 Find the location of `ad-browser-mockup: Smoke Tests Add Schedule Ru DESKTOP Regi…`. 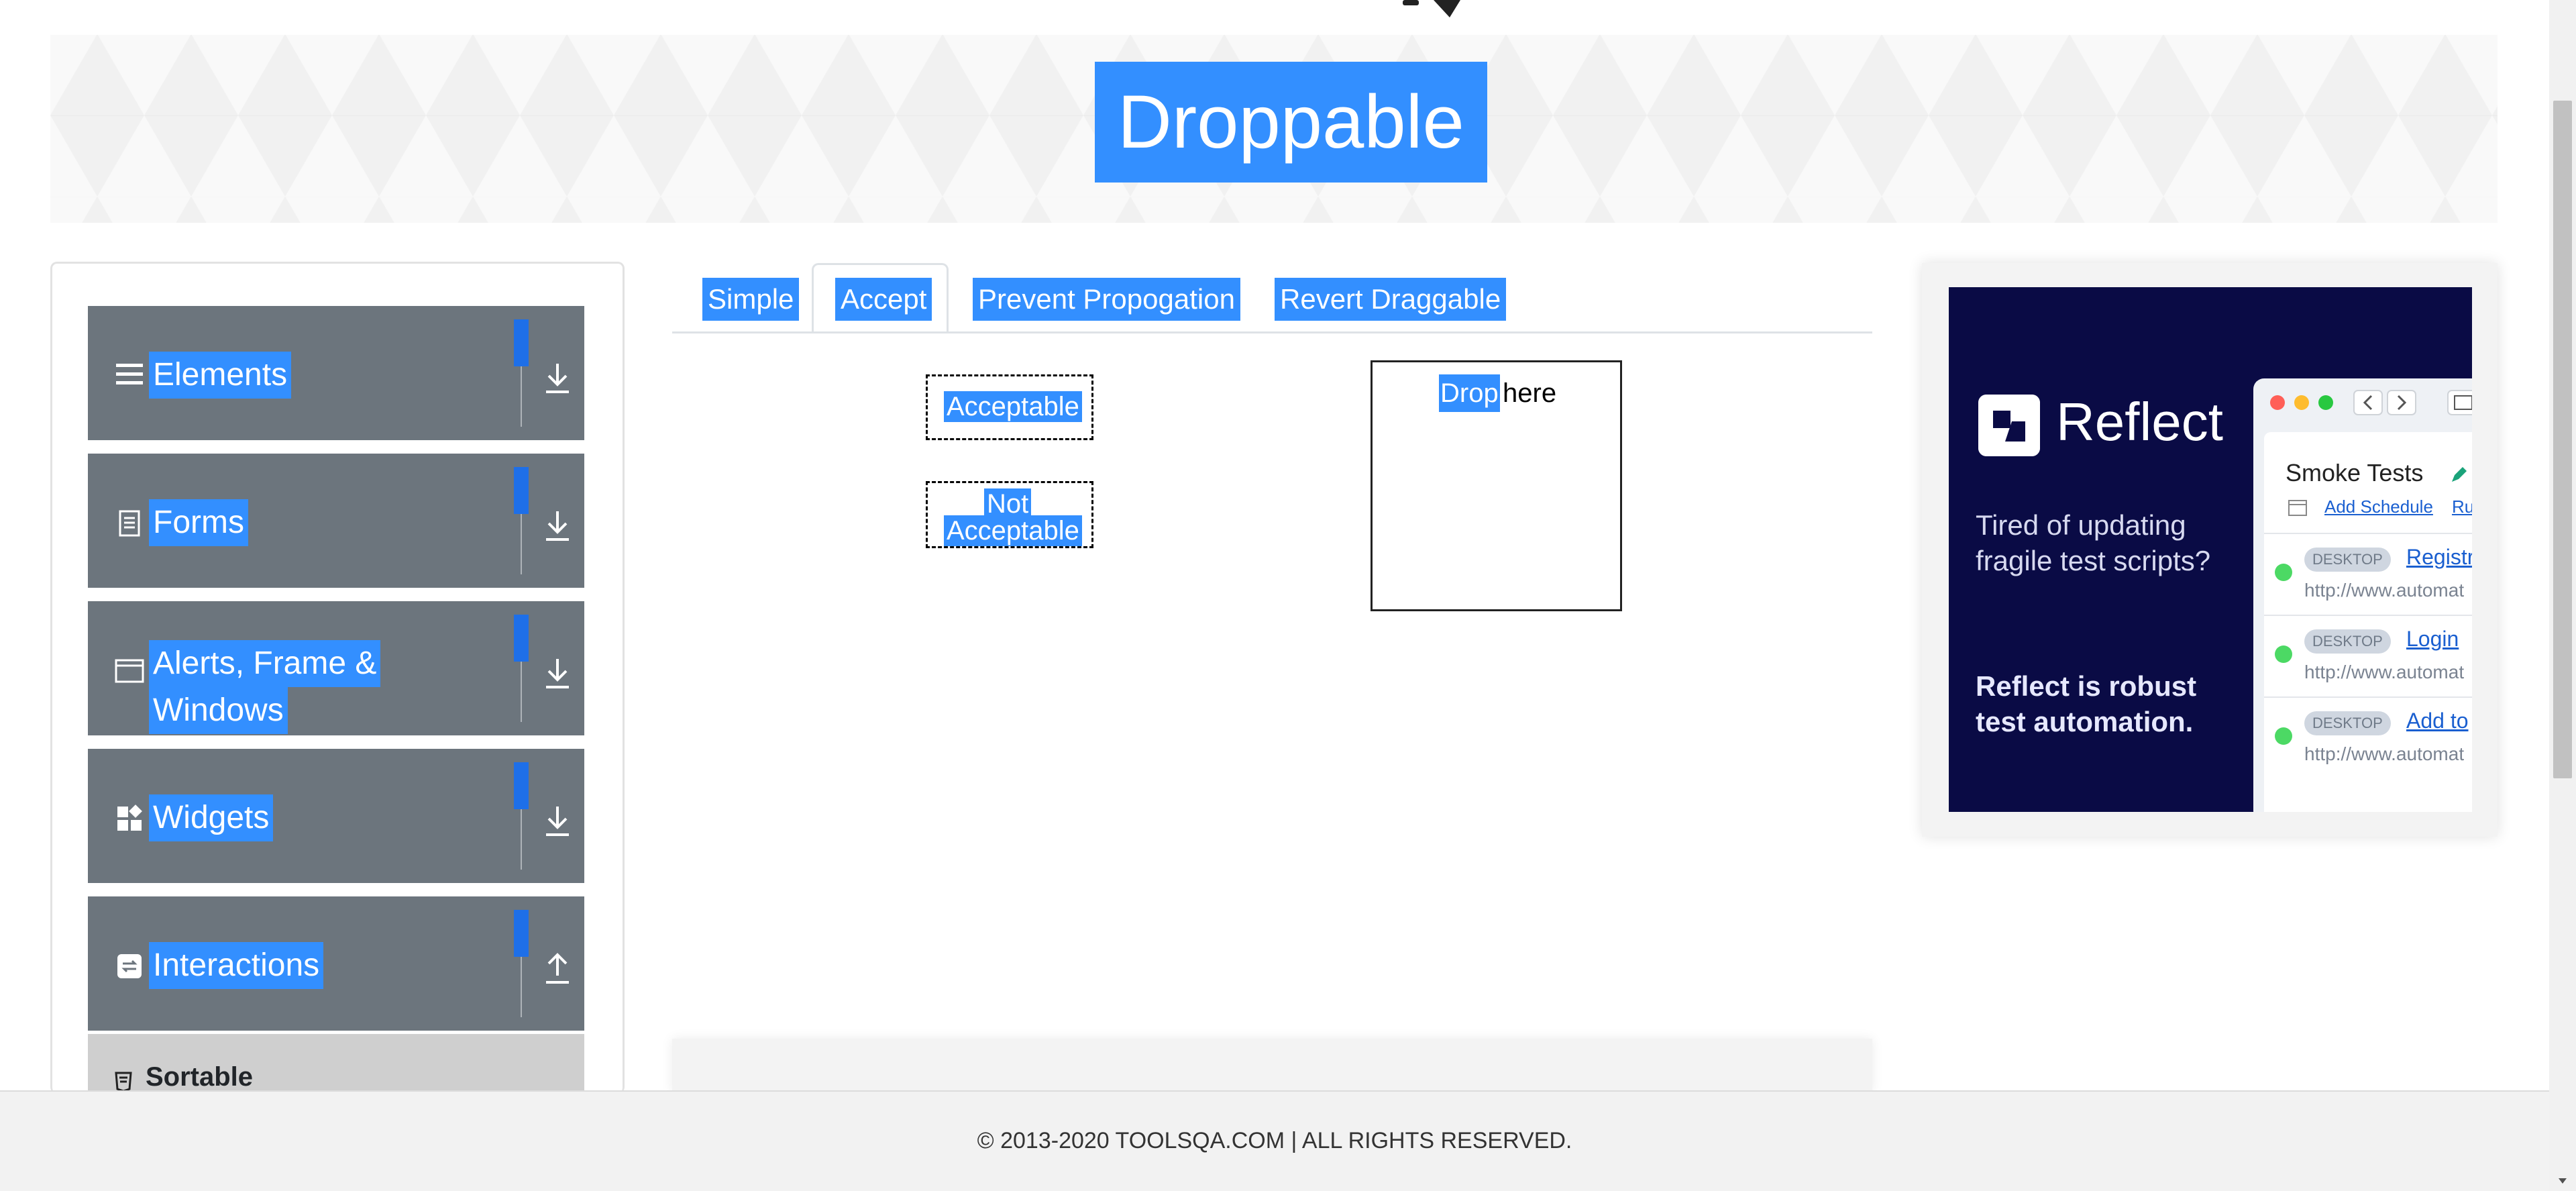

ad-browser-mockup: Smoke Tests Add Schedule Ru DESKTOP Regi… is located at coordinates (2362, 595).